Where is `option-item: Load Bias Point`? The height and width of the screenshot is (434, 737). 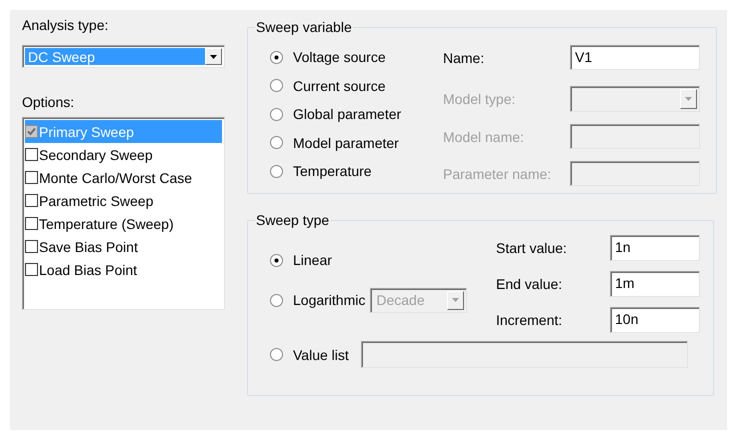 option-item: Load Bias Point is located at coordinates (123, 269).